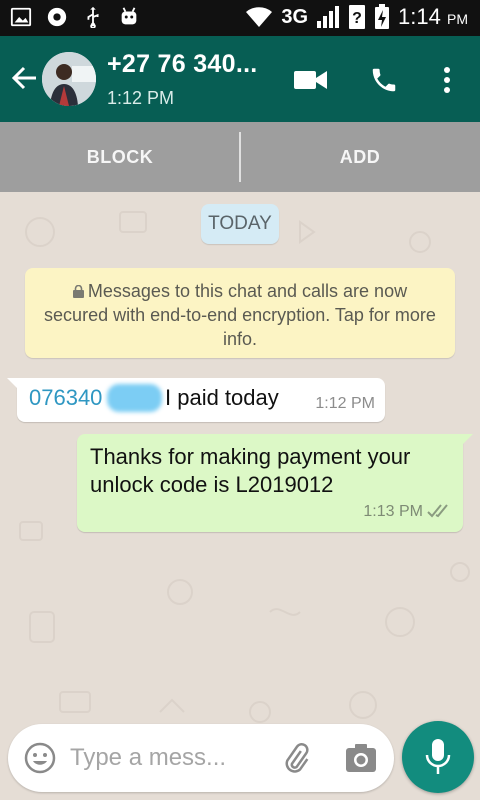  Describe the element at coordinates (69, 79) in the screenshot. I see `avatar` at that location.